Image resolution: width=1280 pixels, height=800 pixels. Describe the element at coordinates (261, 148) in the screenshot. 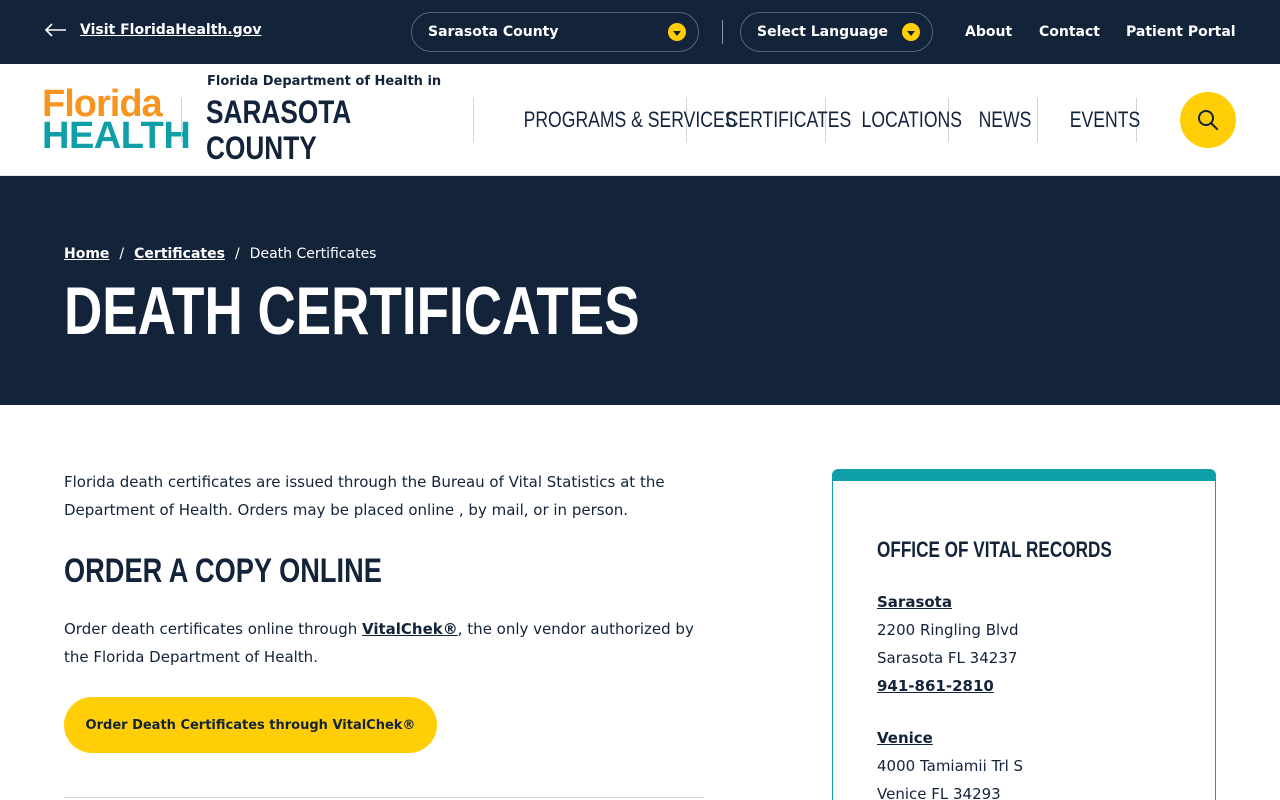

I see `county-name-line-2: COUNTY` at that location.